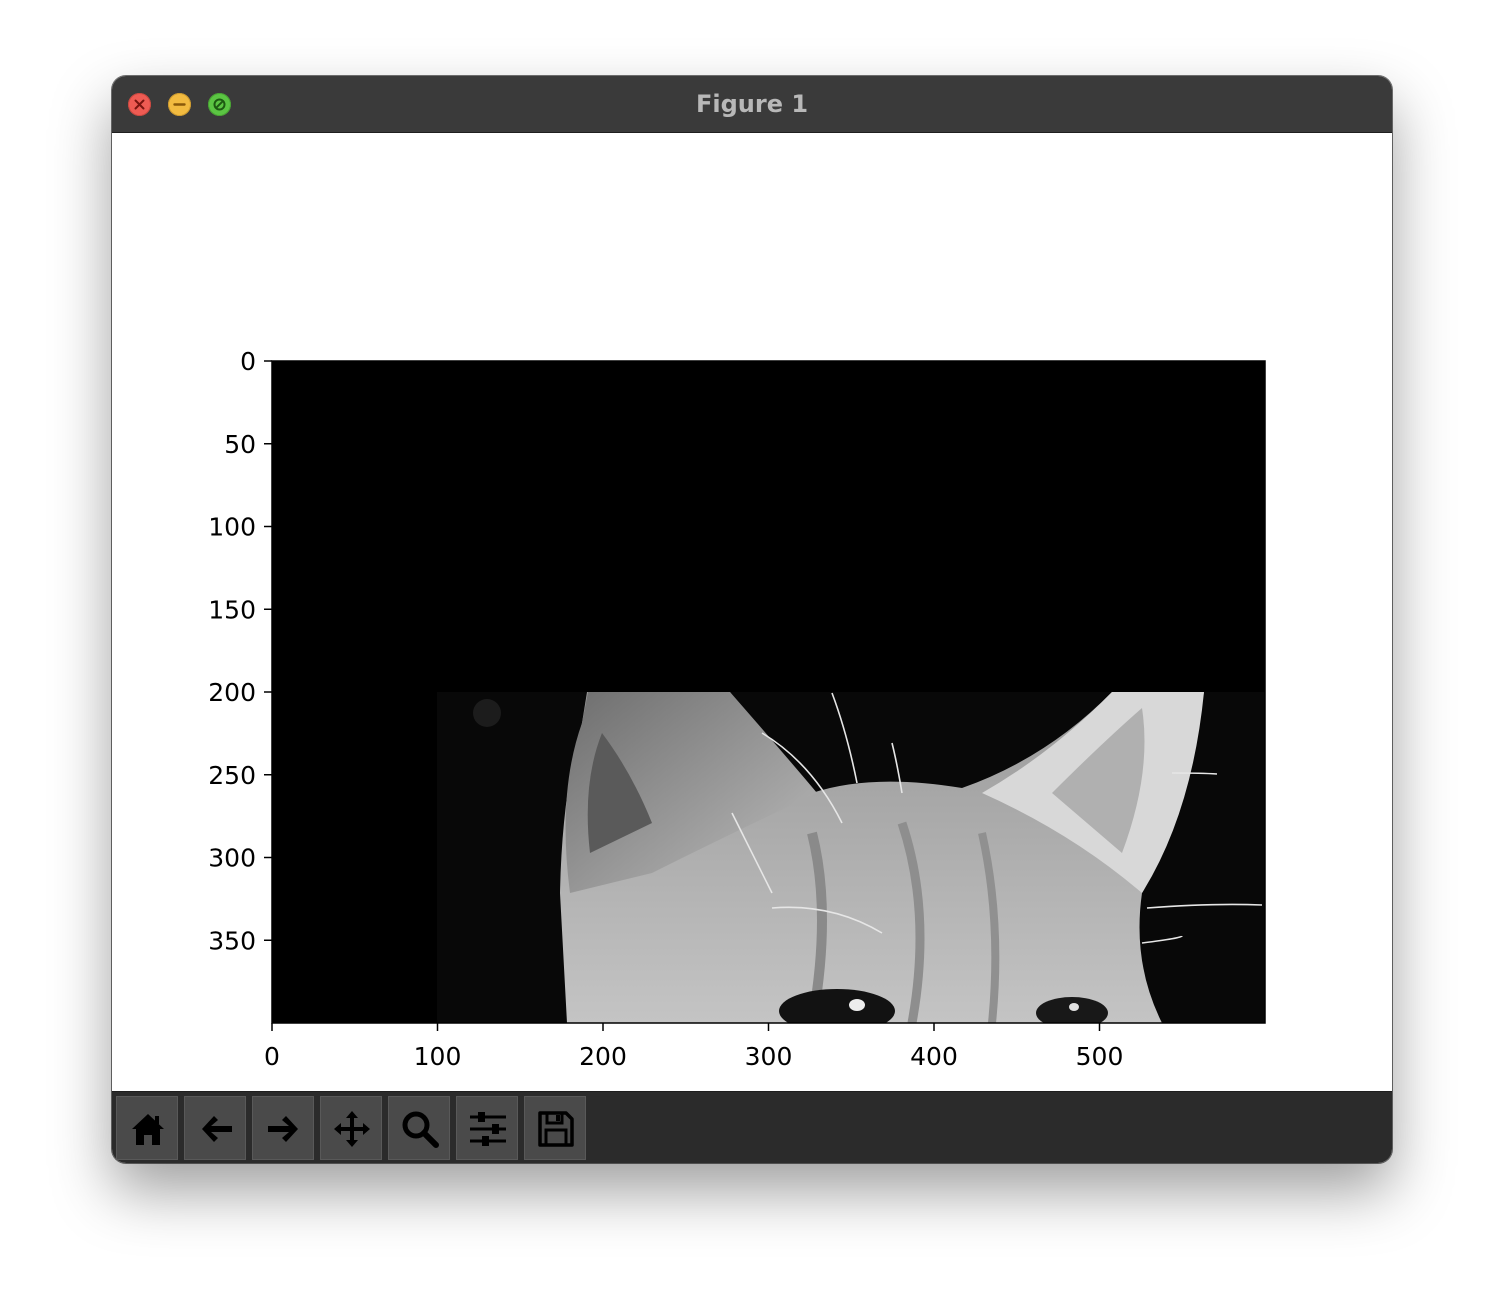 The image size is (1504, 1312). What do you see at coordinates (438, 1056) in the screenshot?
I see `x-tick-label: 100` at bounding box center [438, 1056].